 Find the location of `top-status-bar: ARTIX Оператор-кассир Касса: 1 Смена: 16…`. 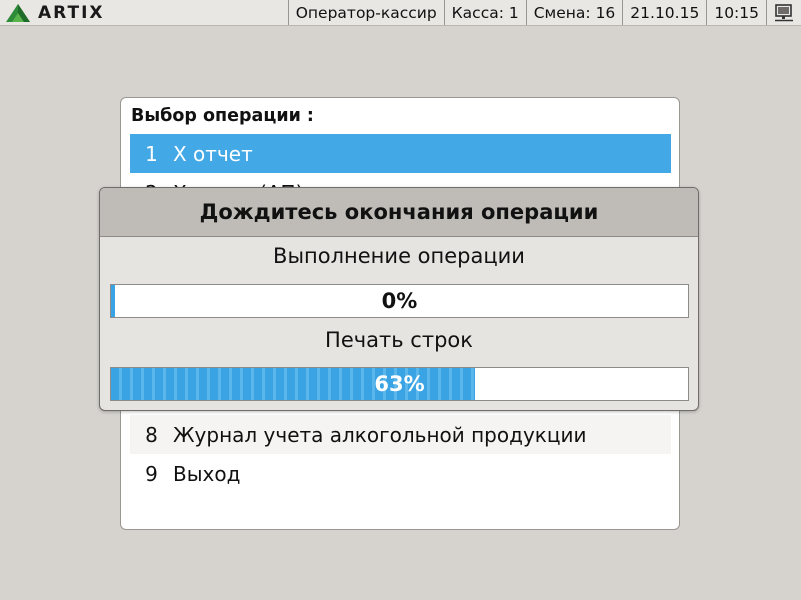

top-status-bar: ARTIX Оператор-кассир Касса: 1 Смена: 16… is located at coordinates (400, 13).